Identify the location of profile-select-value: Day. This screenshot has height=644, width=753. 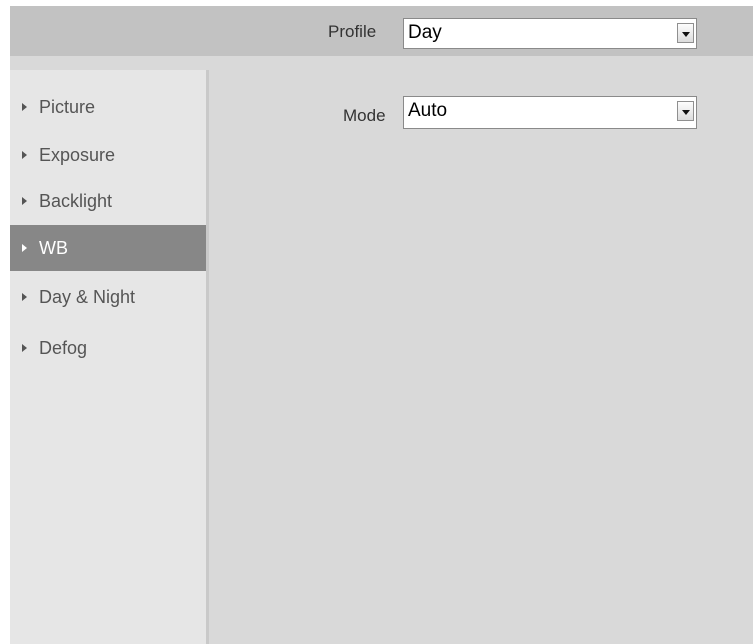
(425, 32).